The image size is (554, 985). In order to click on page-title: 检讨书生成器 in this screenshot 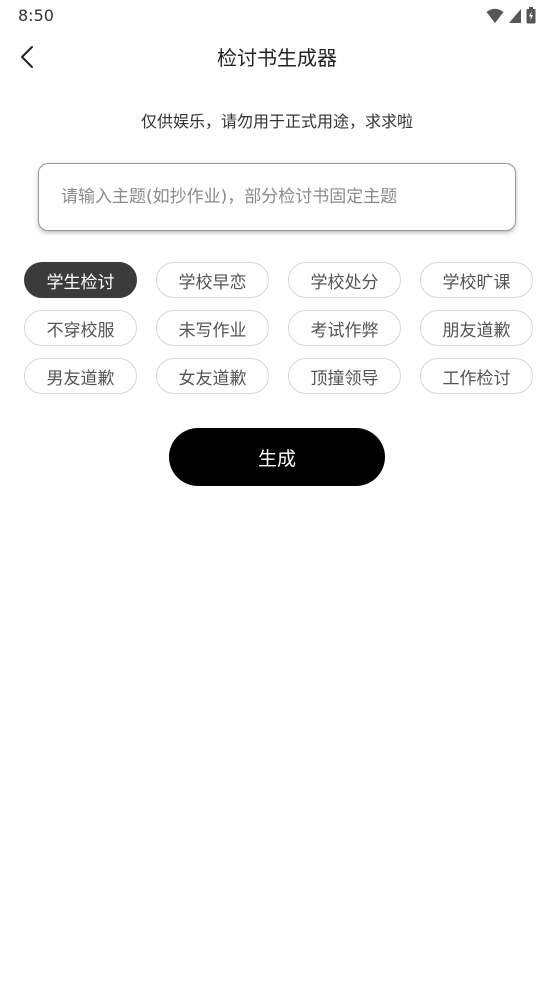, I will do `click(277, 58)`.